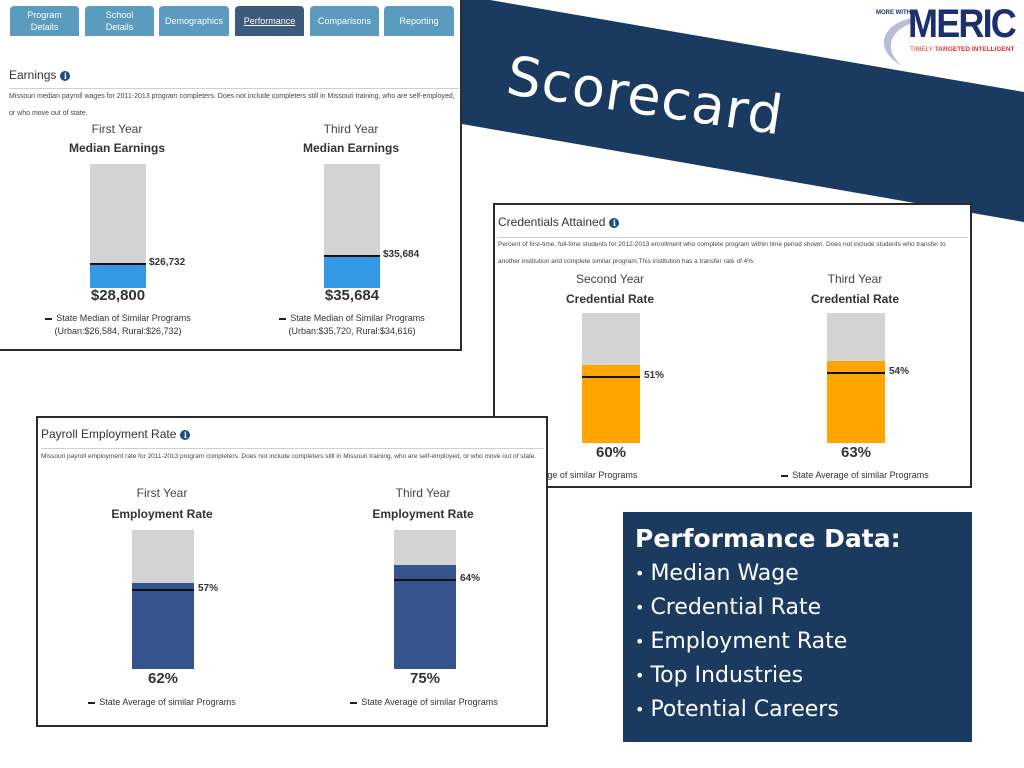 This screenshot has width=1024, height=768. Describe the element at coordinates (645, 96) in the screenshot. I see `slide-title: Scorecard` at that location.